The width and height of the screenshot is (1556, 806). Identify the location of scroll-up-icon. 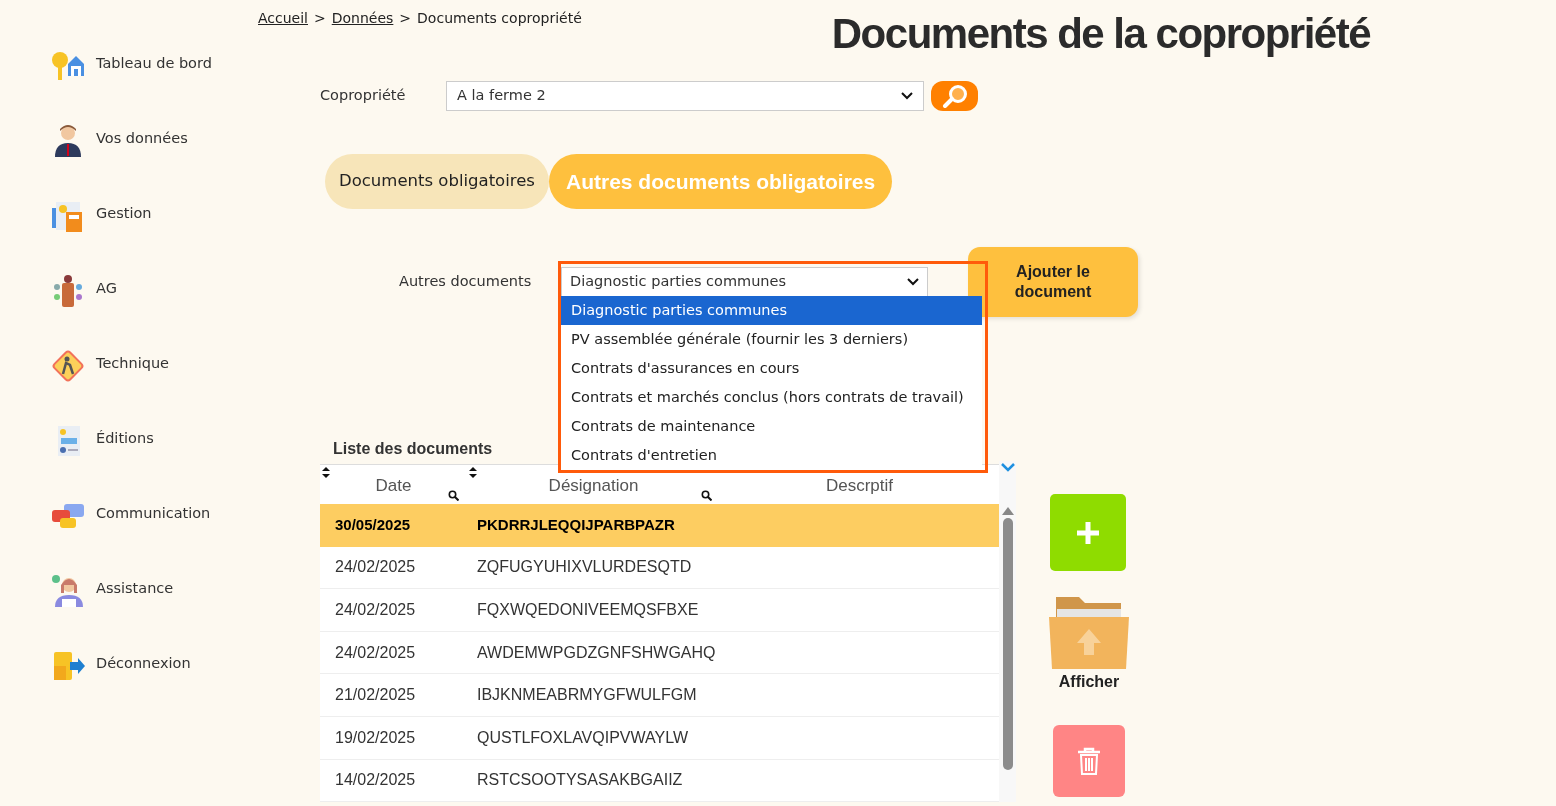
(1007, 511).